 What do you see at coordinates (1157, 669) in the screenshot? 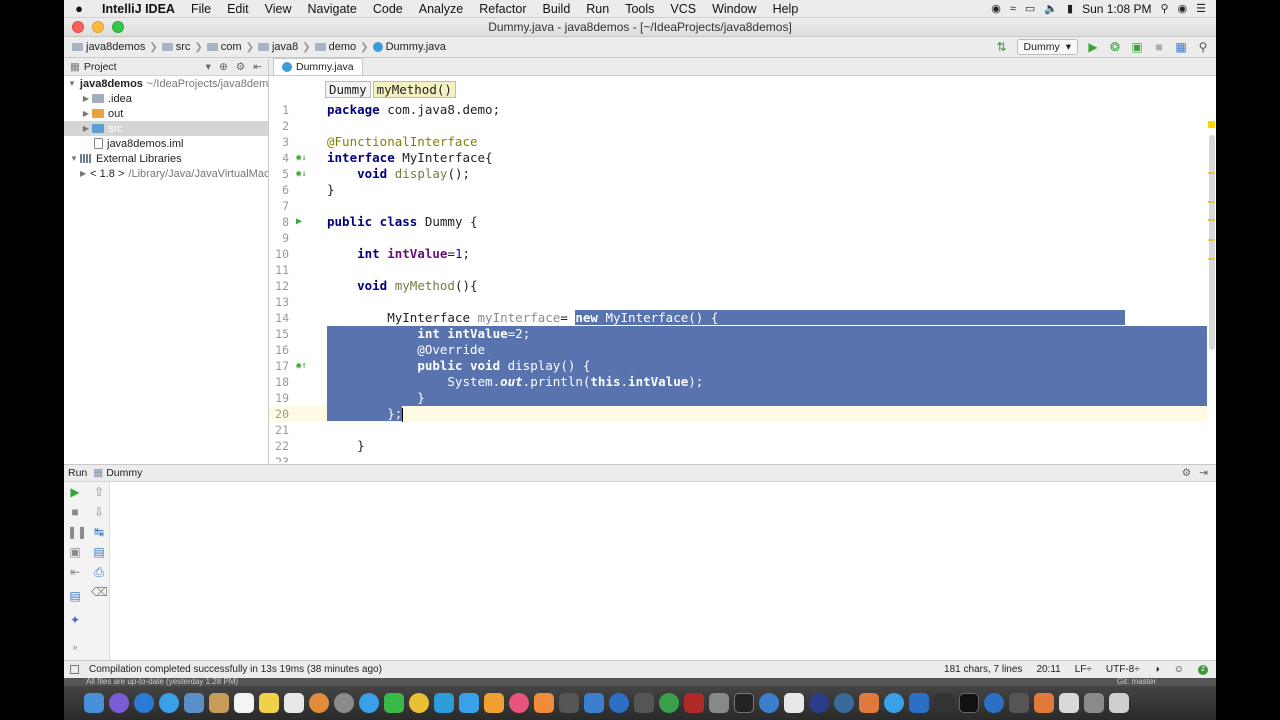
I see `lock-icon: ◑` at bounding box center [1157, 669].